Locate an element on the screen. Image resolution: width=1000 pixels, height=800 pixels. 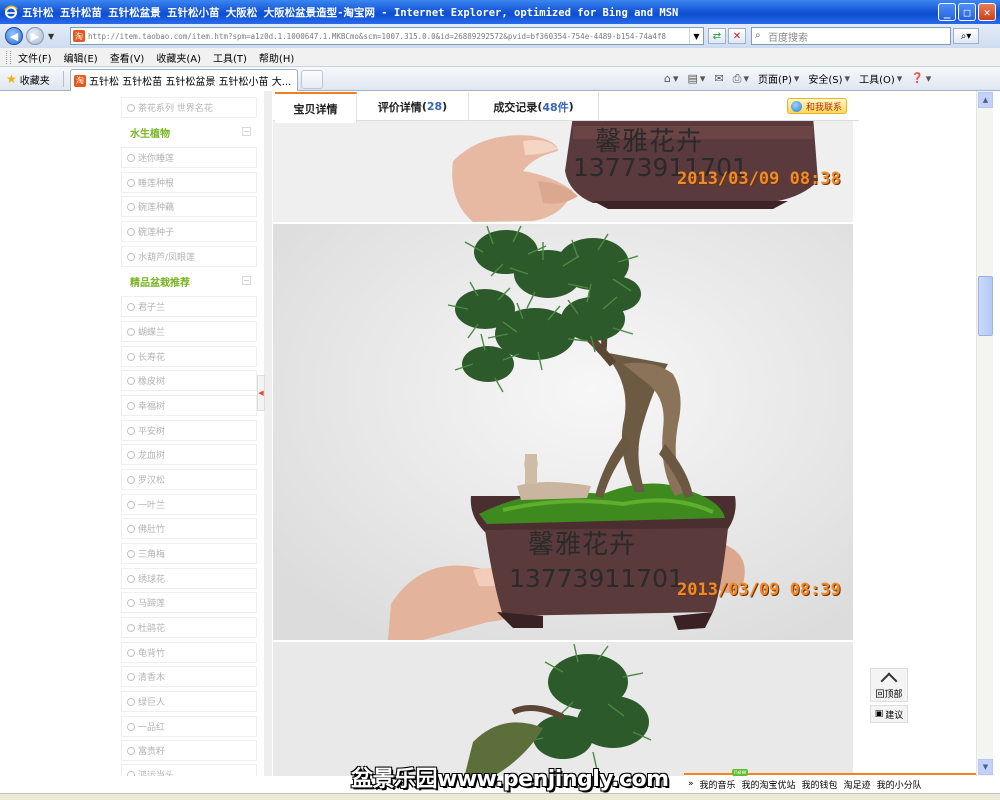
tools-menu: 工具(O) ▾ is located at coordinates (880, 78).